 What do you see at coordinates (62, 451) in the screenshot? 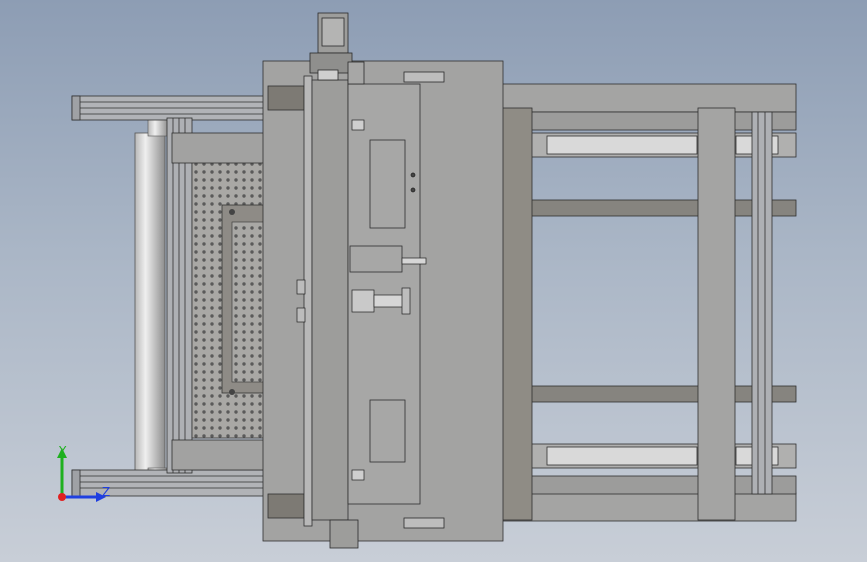
I see `y-axis-label: Y` at bounding box center [62, 451].